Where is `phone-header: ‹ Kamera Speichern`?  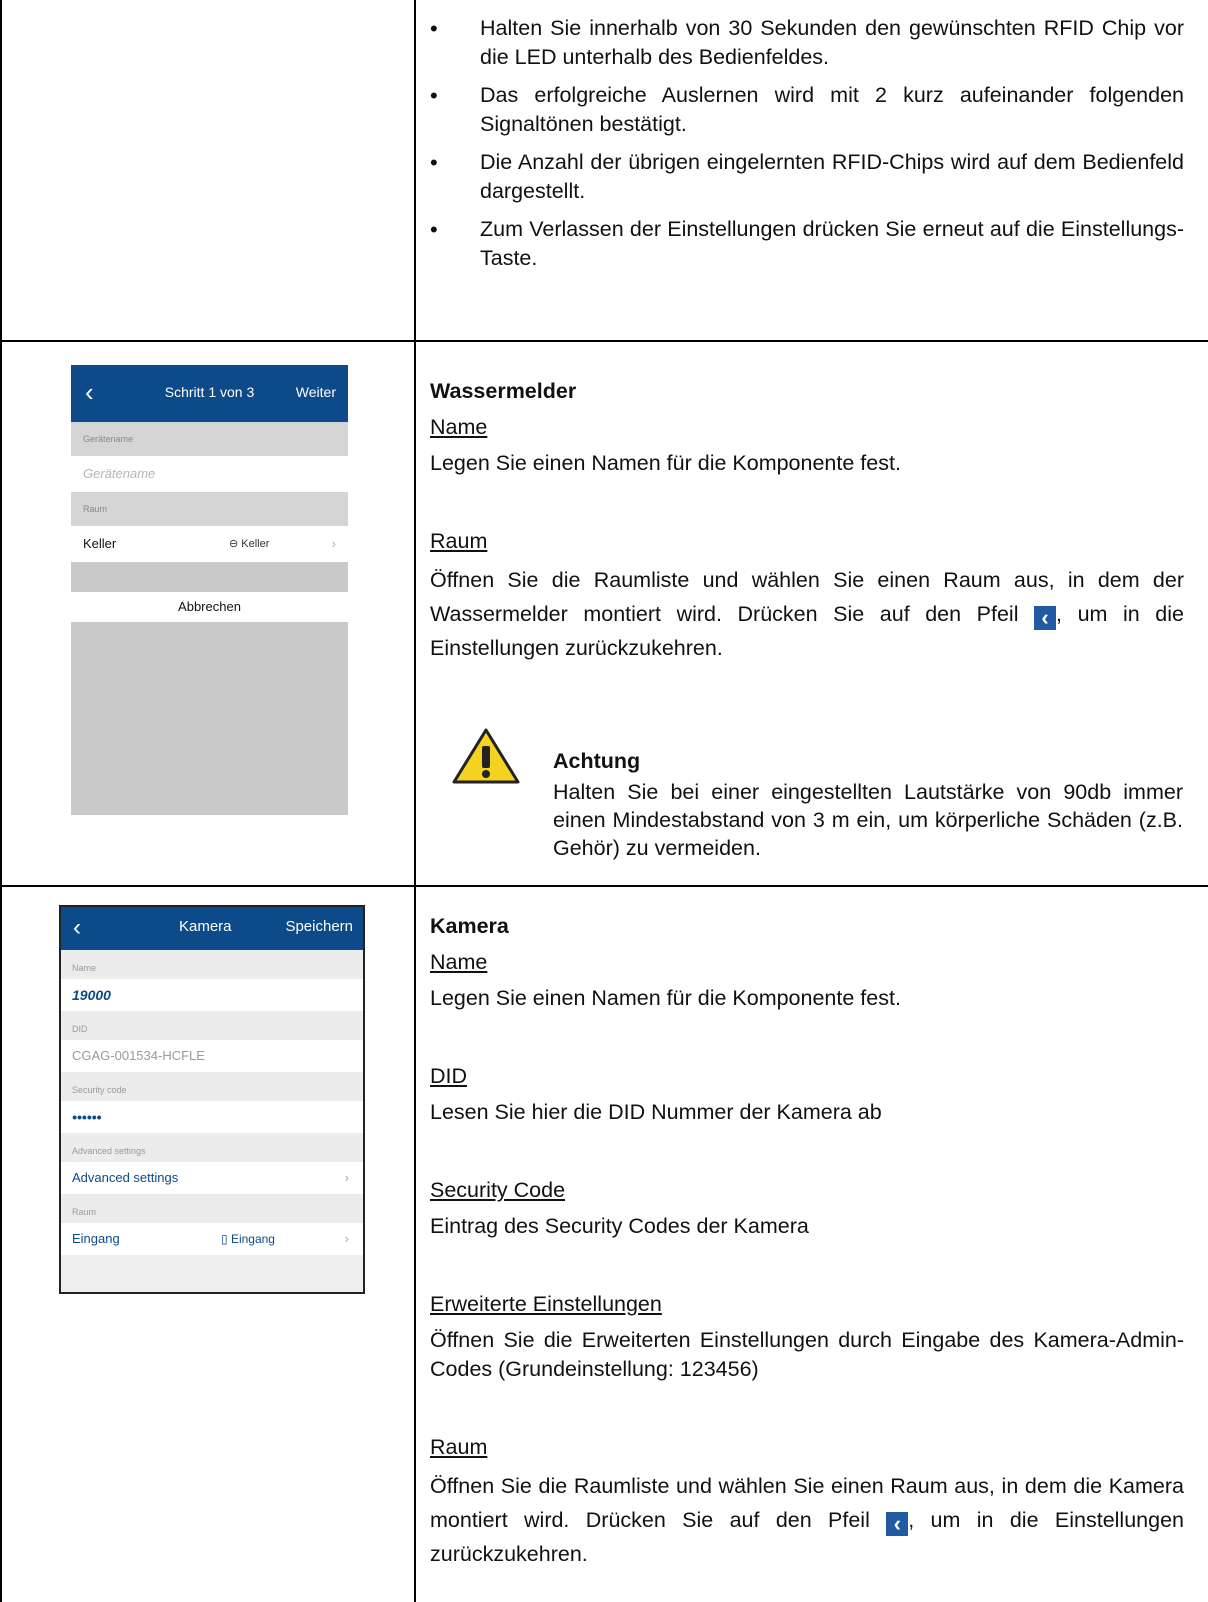 phone-header: ‹ Kamera Speichern is located at coordinates (212, 928).